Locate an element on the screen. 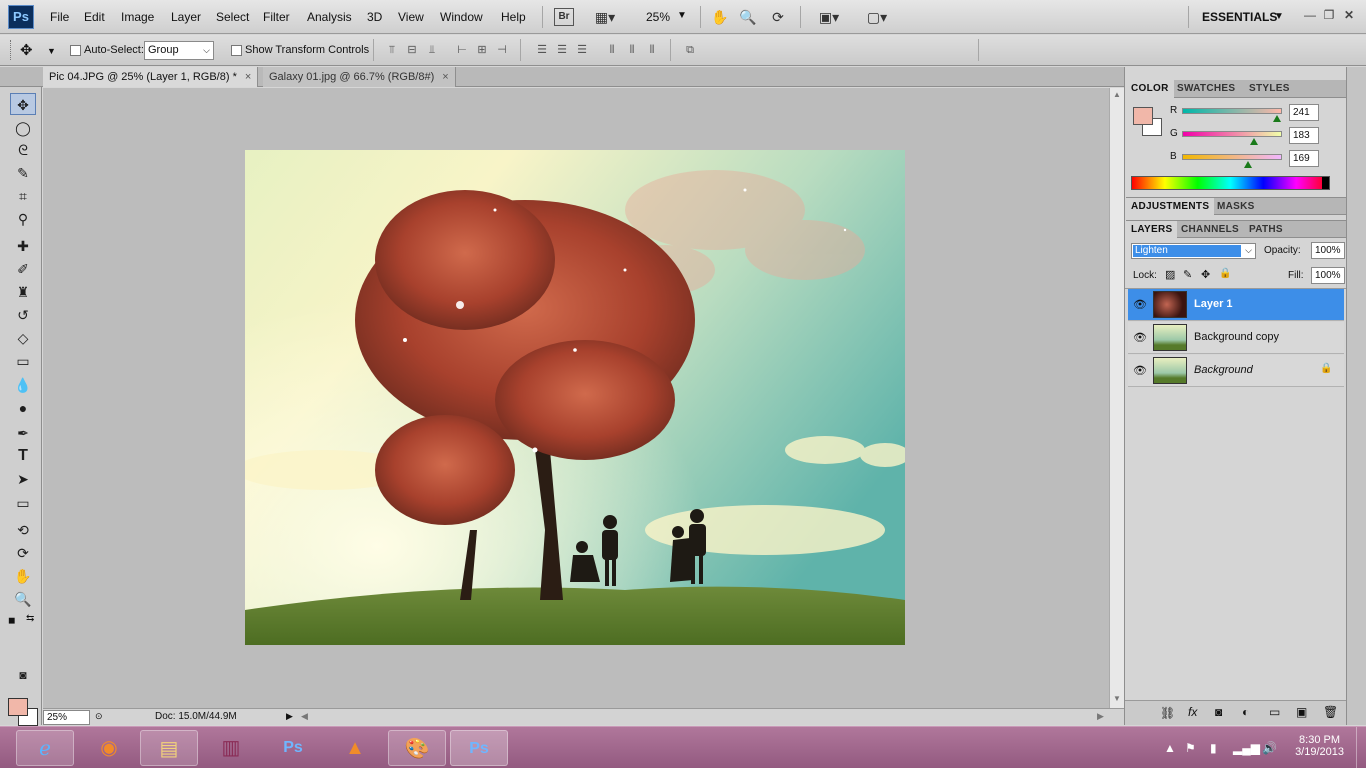 Image resolution: width=1366 pixels, height=768 pixels. show-transform-checkbox is located at coordinates (236, 50).